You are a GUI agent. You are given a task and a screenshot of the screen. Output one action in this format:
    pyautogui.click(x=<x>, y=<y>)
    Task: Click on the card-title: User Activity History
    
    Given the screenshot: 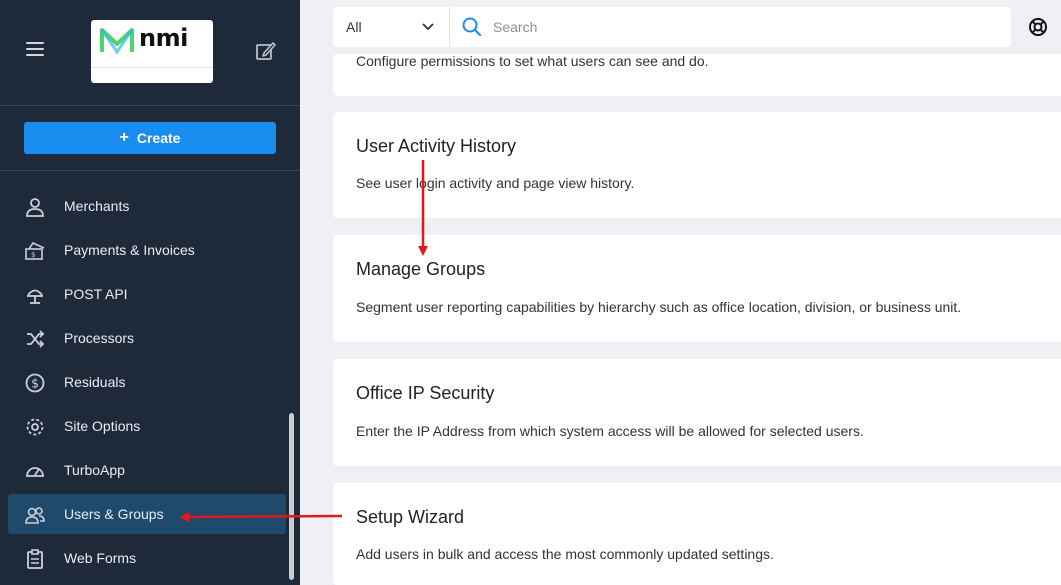 What is the action you would take?
    pyautogui.click(x=436, y=146)
    